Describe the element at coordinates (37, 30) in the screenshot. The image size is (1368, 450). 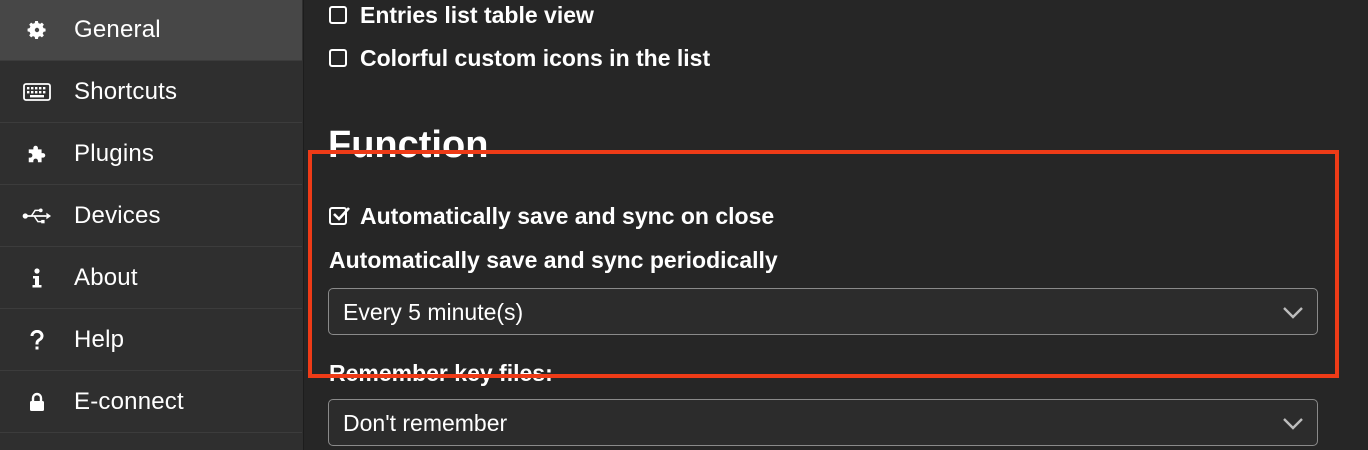
I see `gear-icon` at that location.